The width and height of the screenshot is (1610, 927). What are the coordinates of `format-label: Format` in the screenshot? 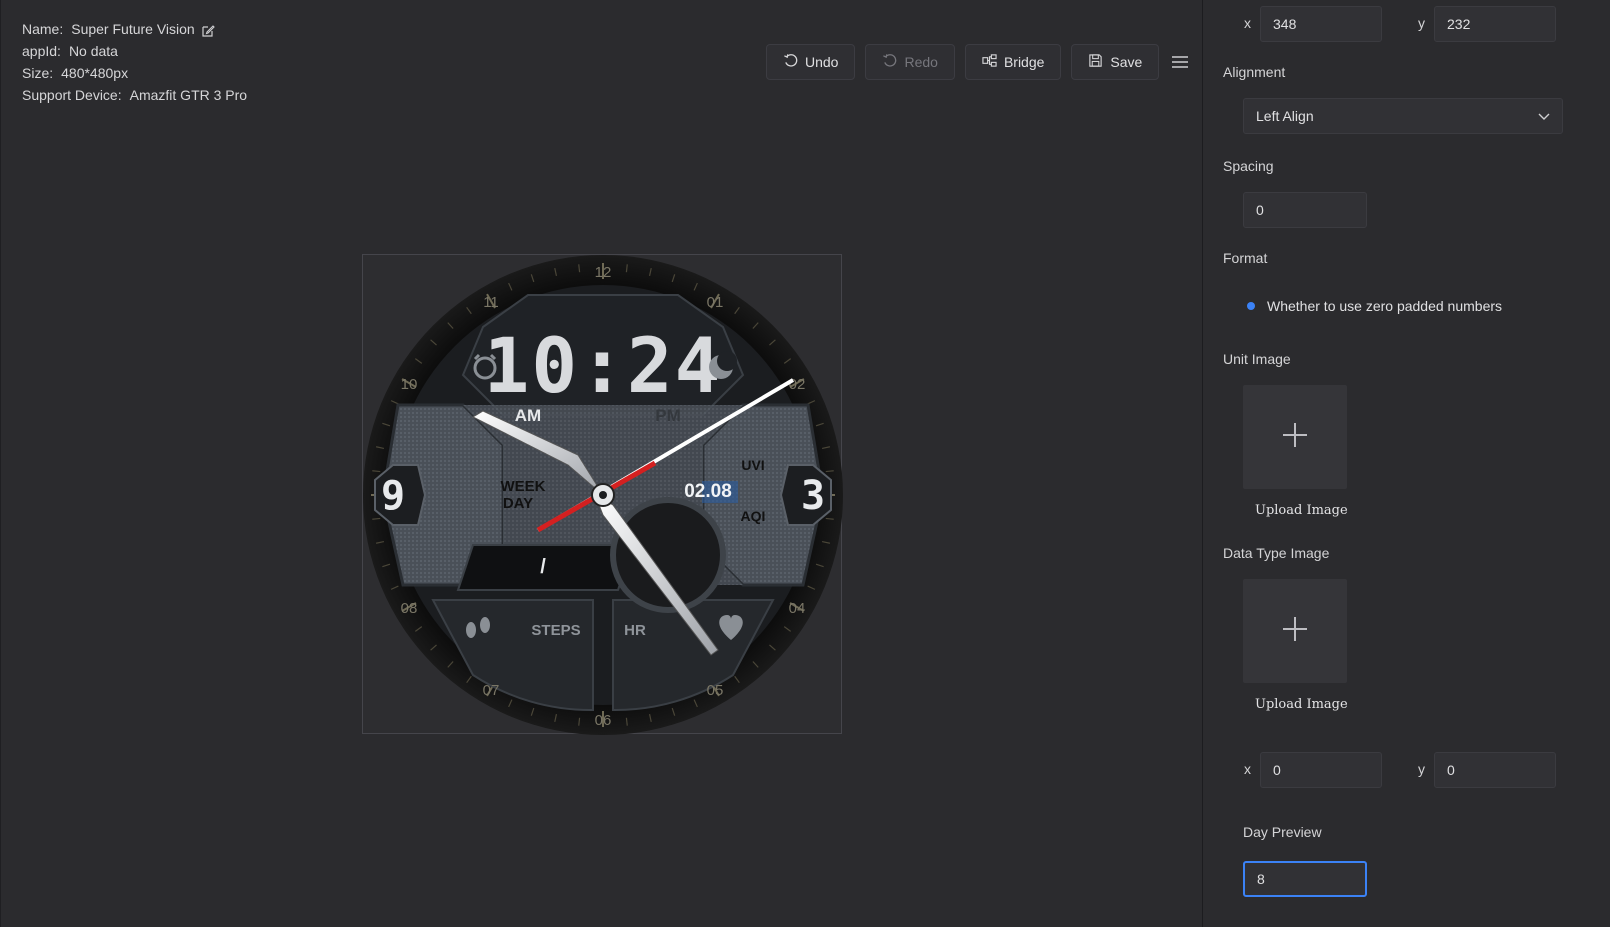 It's located at (1245, 258).